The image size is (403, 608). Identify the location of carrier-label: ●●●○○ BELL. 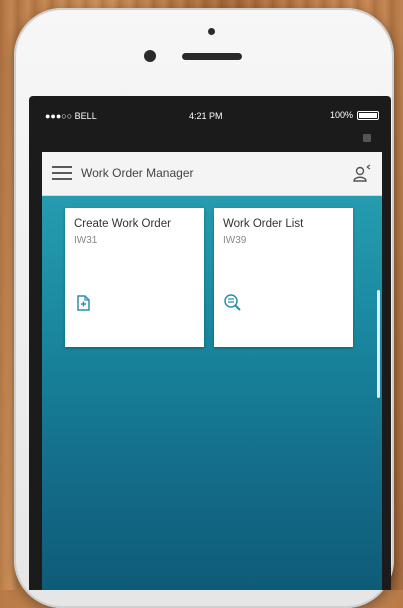
(71, 116).